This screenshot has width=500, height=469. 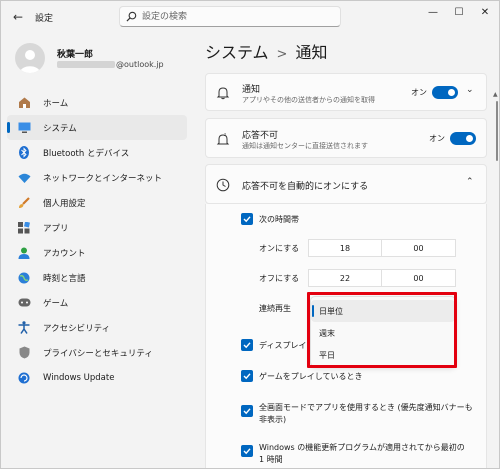 I want to click on page-title: 通知, so click(x=311, y=52).